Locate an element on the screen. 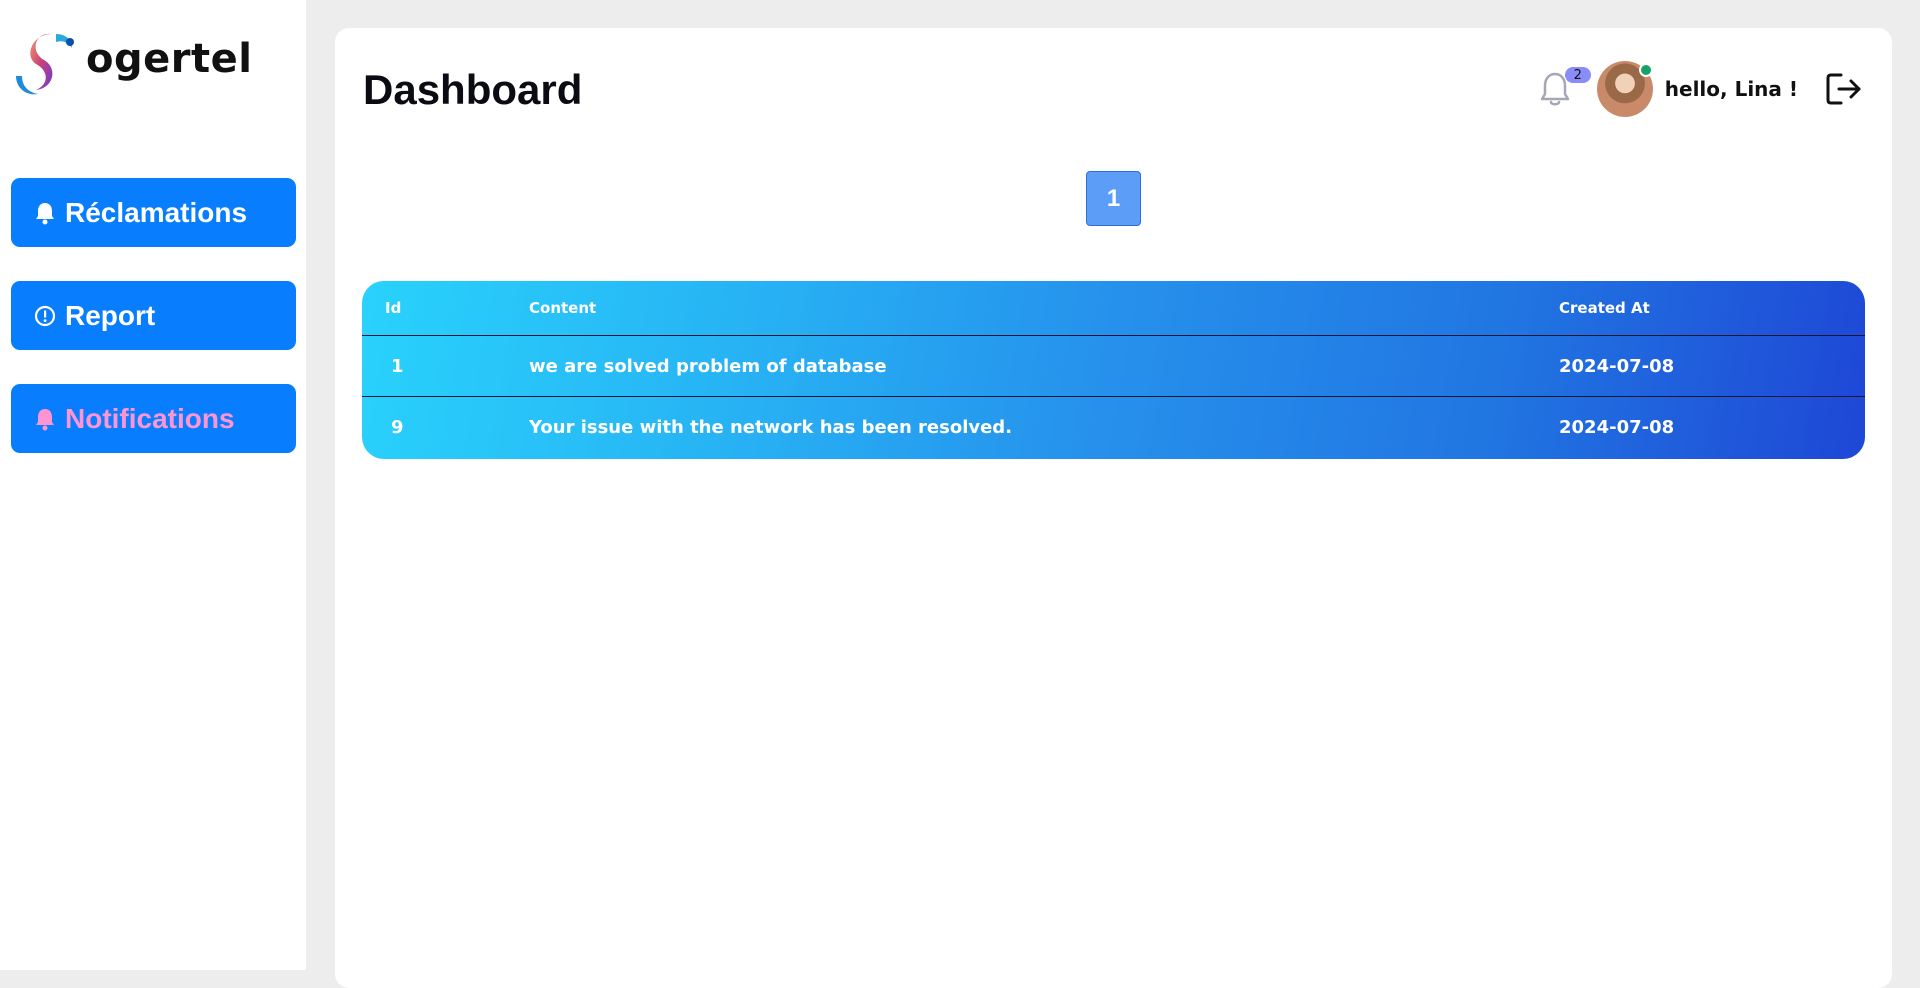 The width and height of the screenshot is (1920, 988). sidebar-item-label: Notifications is located at coordinates (150, 418).